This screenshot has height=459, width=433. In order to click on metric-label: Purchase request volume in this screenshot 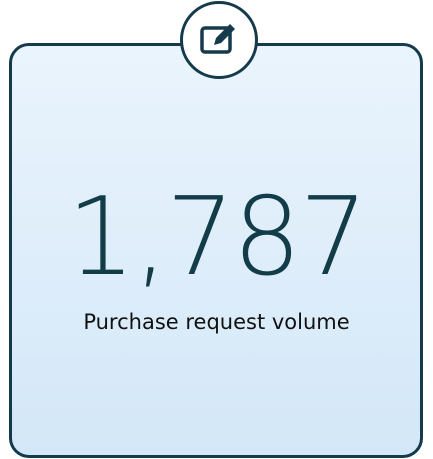, I will do `click(216, 322)`.